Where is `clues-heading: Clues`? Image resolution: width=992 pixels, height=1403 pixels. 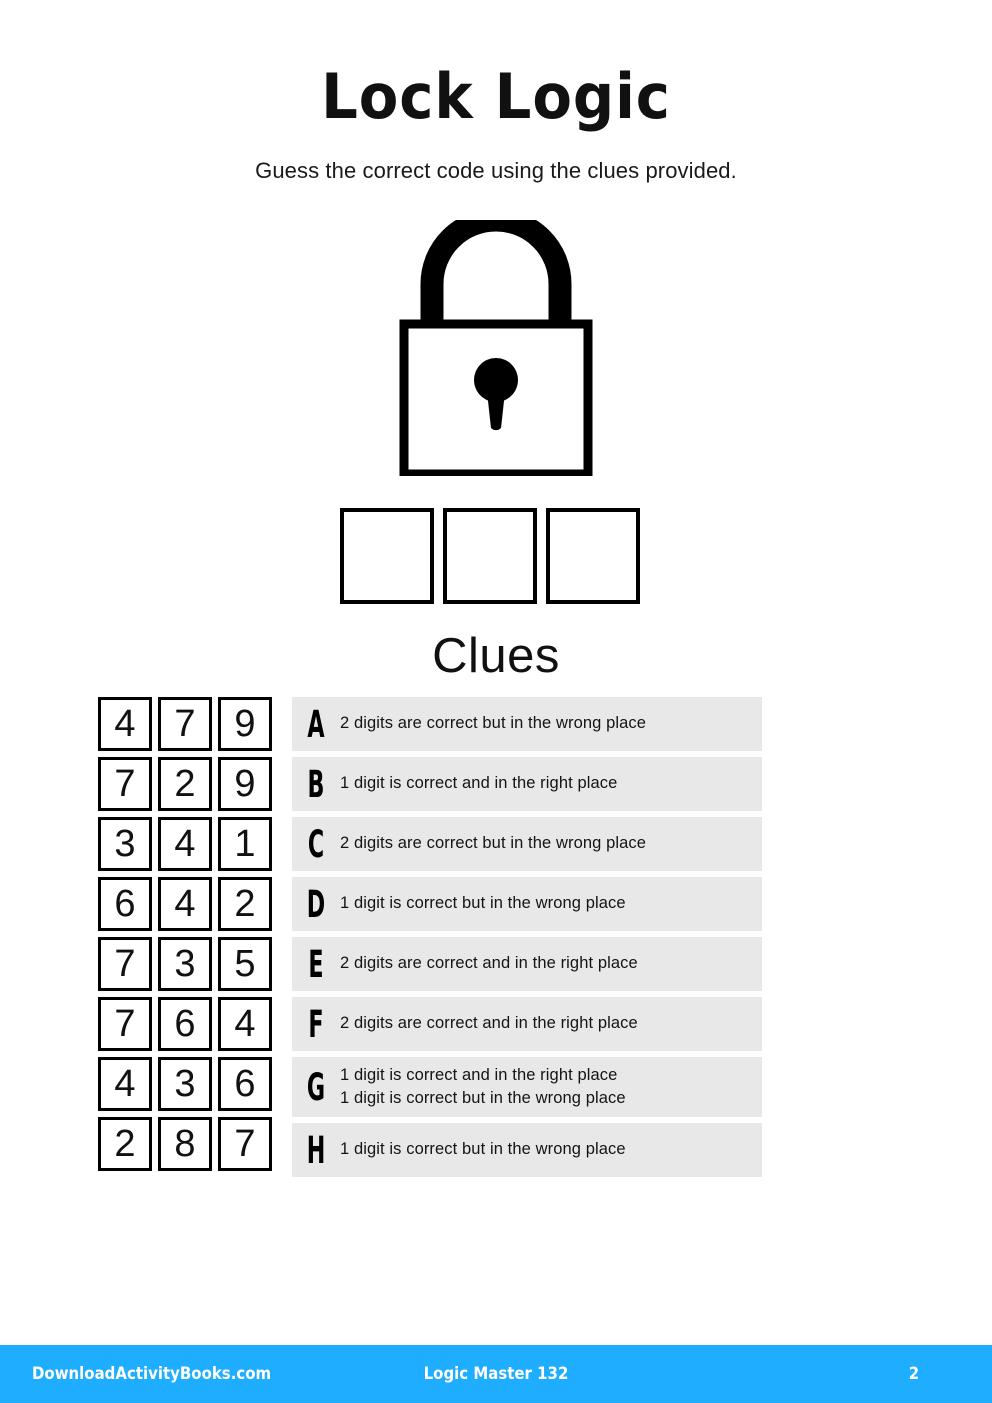
clues-heading: Clues is located at coordinates (496, 656).